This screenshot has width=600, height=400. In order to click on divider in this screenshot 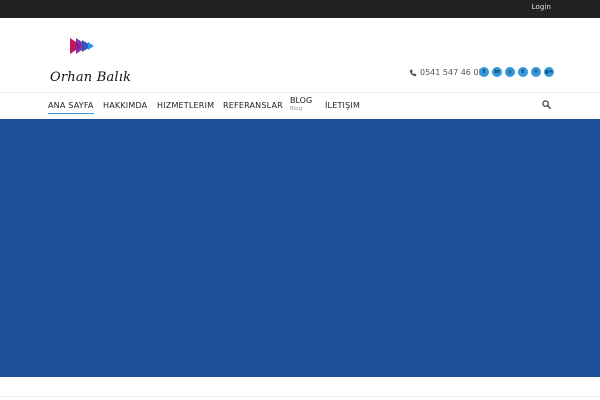, I will do `click(300, 396)`.